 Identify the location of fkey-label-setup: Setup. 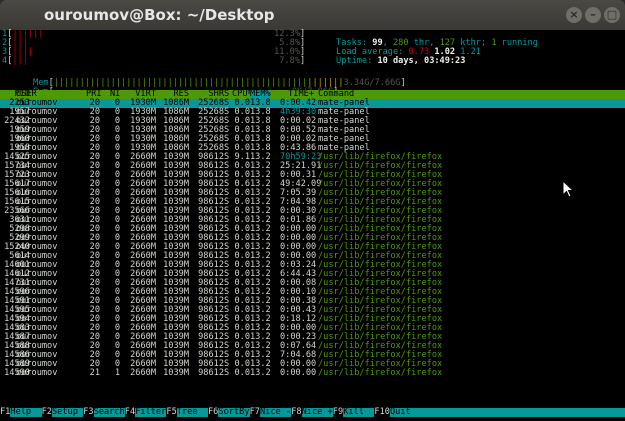
(65, 412).